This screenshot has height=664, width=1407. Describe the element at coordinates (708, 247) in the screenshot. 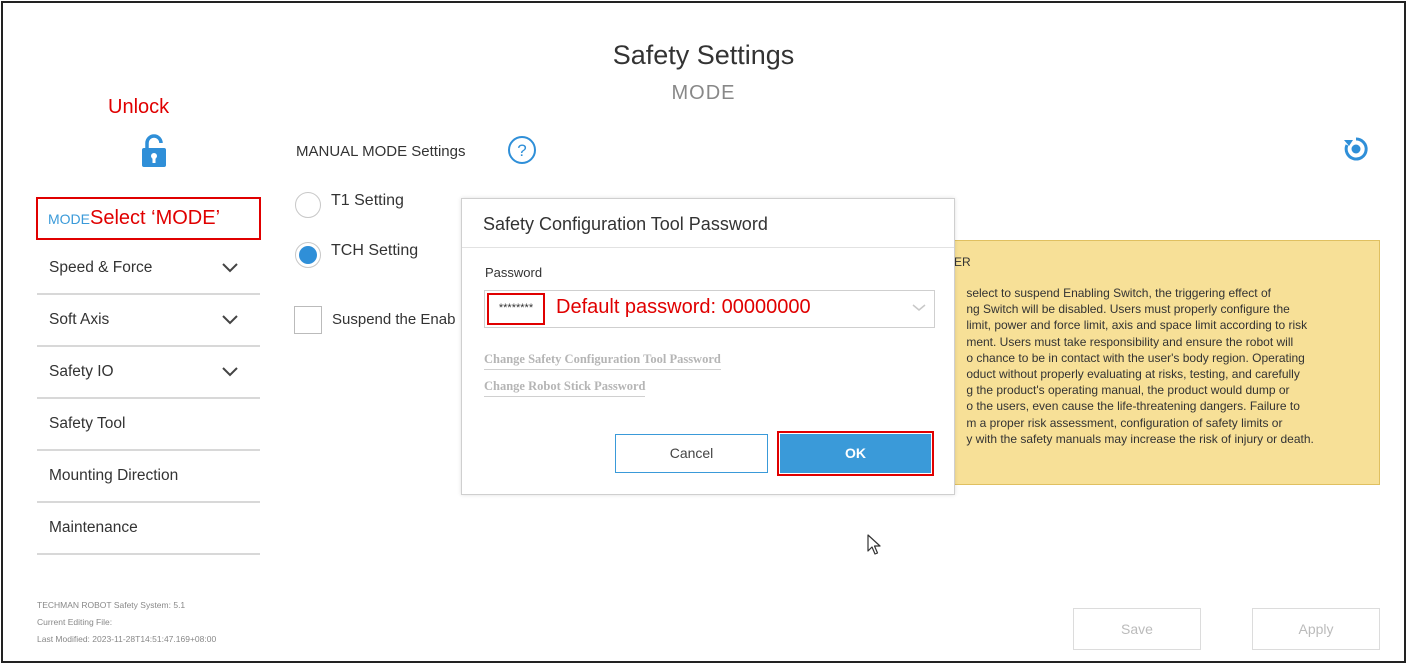

I see `dialog-divider` at that location.